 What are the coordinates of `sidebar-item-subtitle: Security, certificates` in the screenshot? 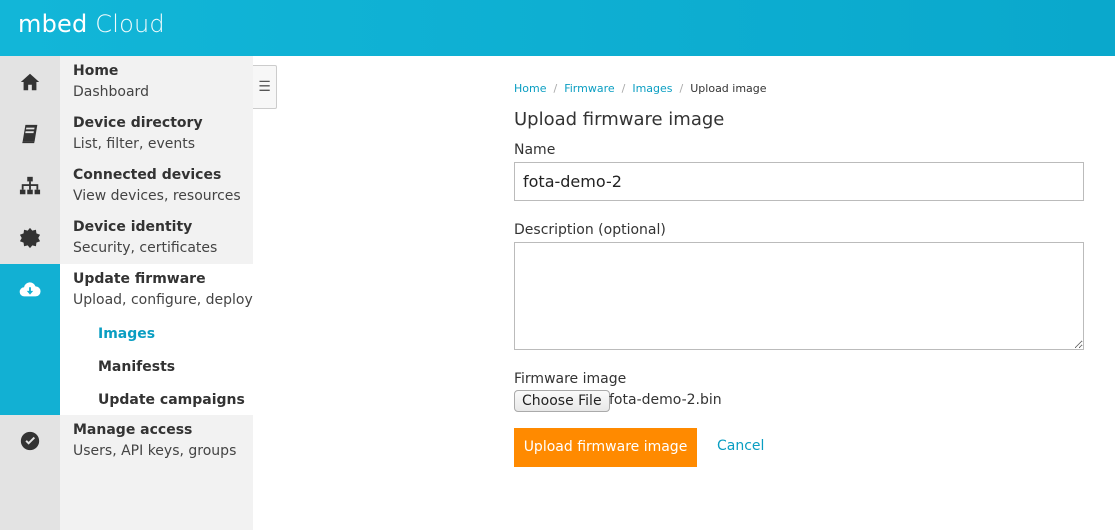 It's located at (145, 248).